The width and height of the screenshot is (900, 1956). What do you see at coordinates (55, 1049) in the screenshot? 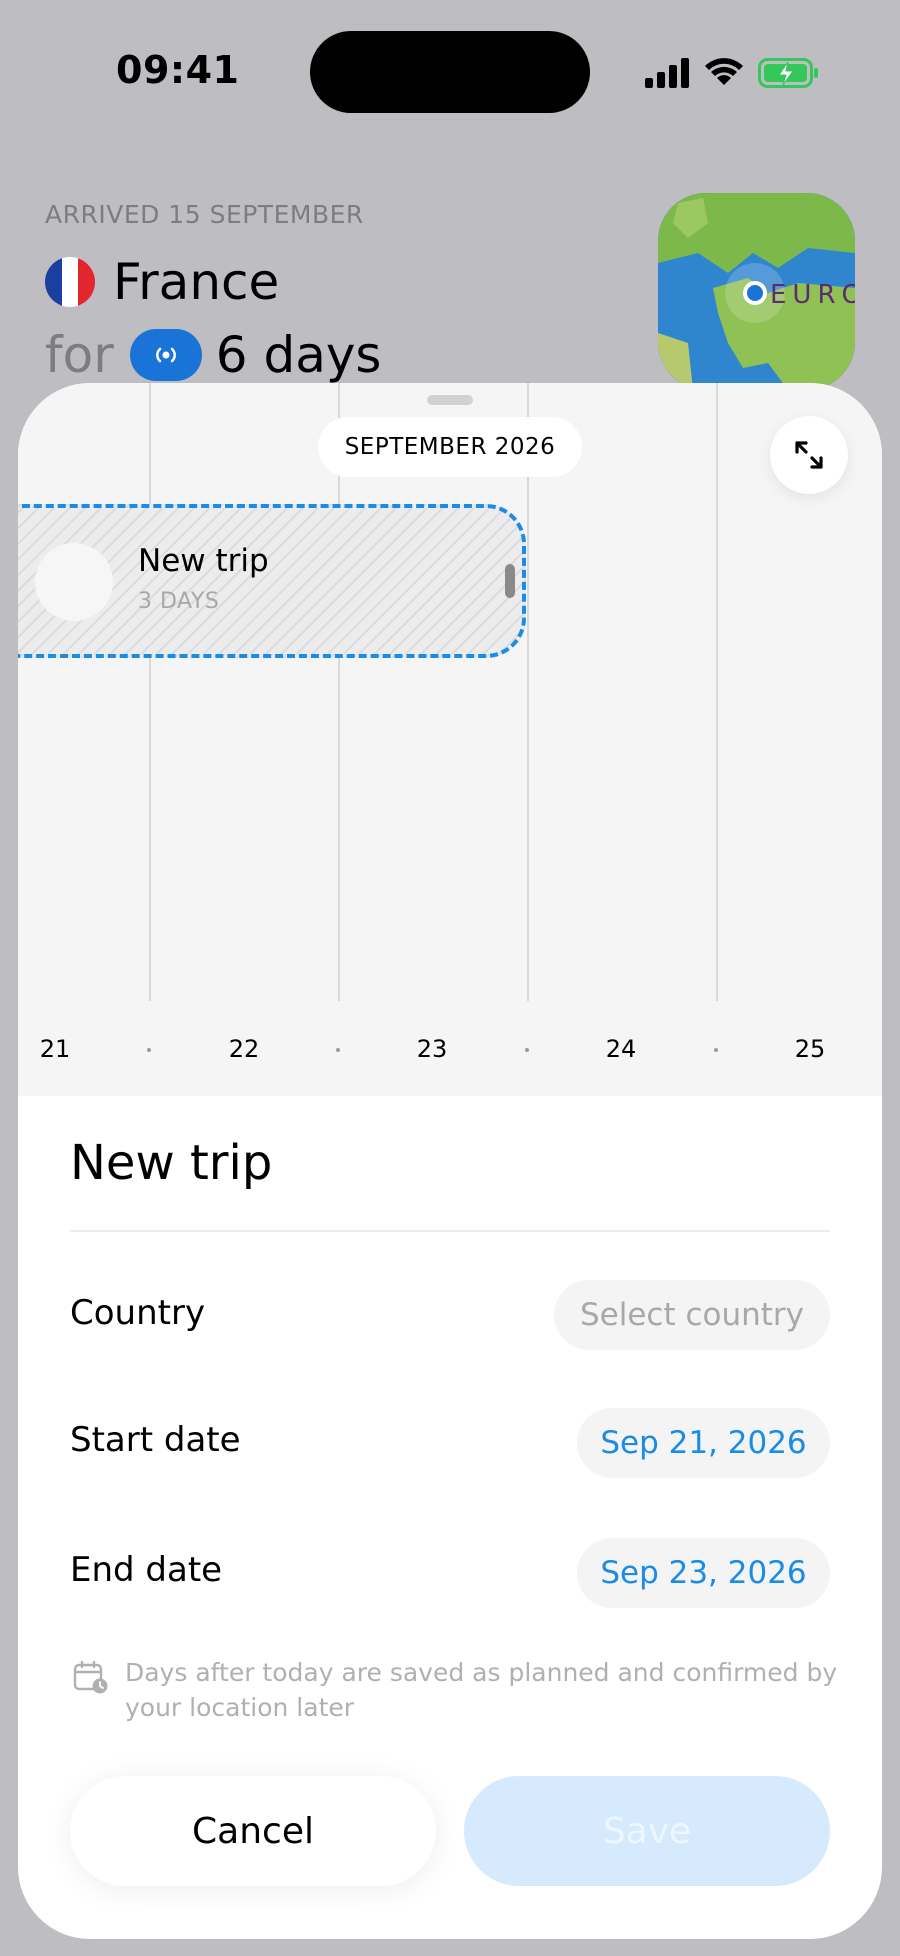
I see `day-label: 21` at bounding box center [55, 1049].